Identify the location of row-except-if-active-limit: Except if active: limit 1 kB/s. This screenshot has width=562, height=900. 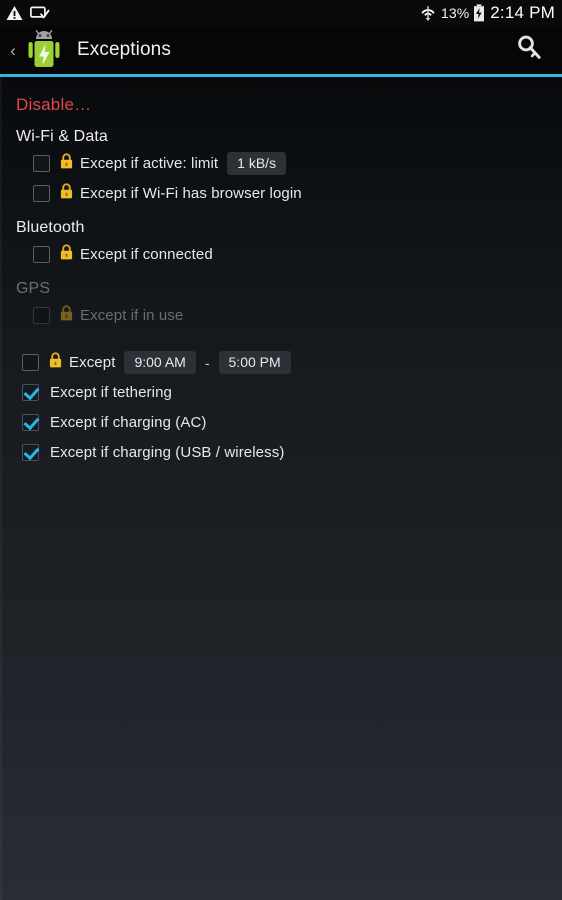
(281, 161).